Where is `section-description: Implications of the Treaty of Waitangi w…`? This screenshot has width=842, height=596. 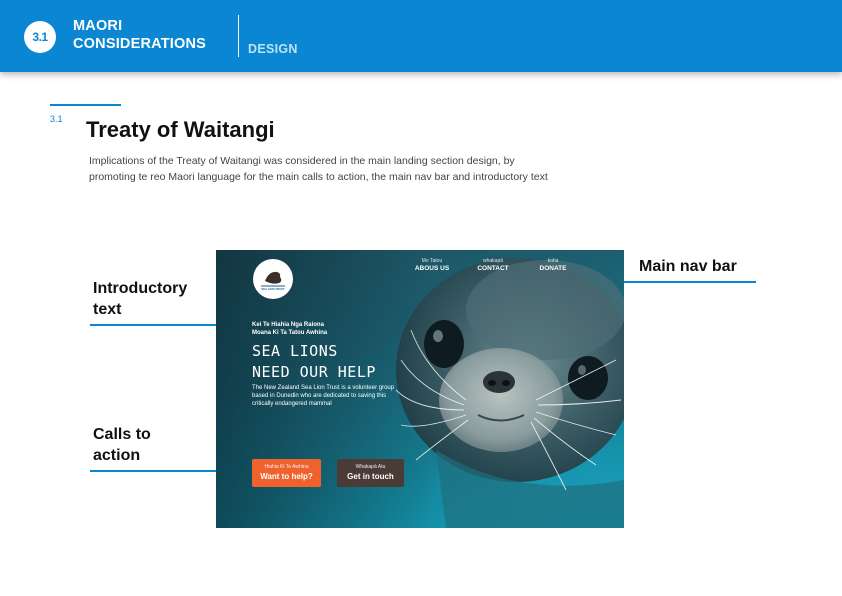
section-description: Implications of the Treaty of Waitangi w… is located at coordinates (318, 169).